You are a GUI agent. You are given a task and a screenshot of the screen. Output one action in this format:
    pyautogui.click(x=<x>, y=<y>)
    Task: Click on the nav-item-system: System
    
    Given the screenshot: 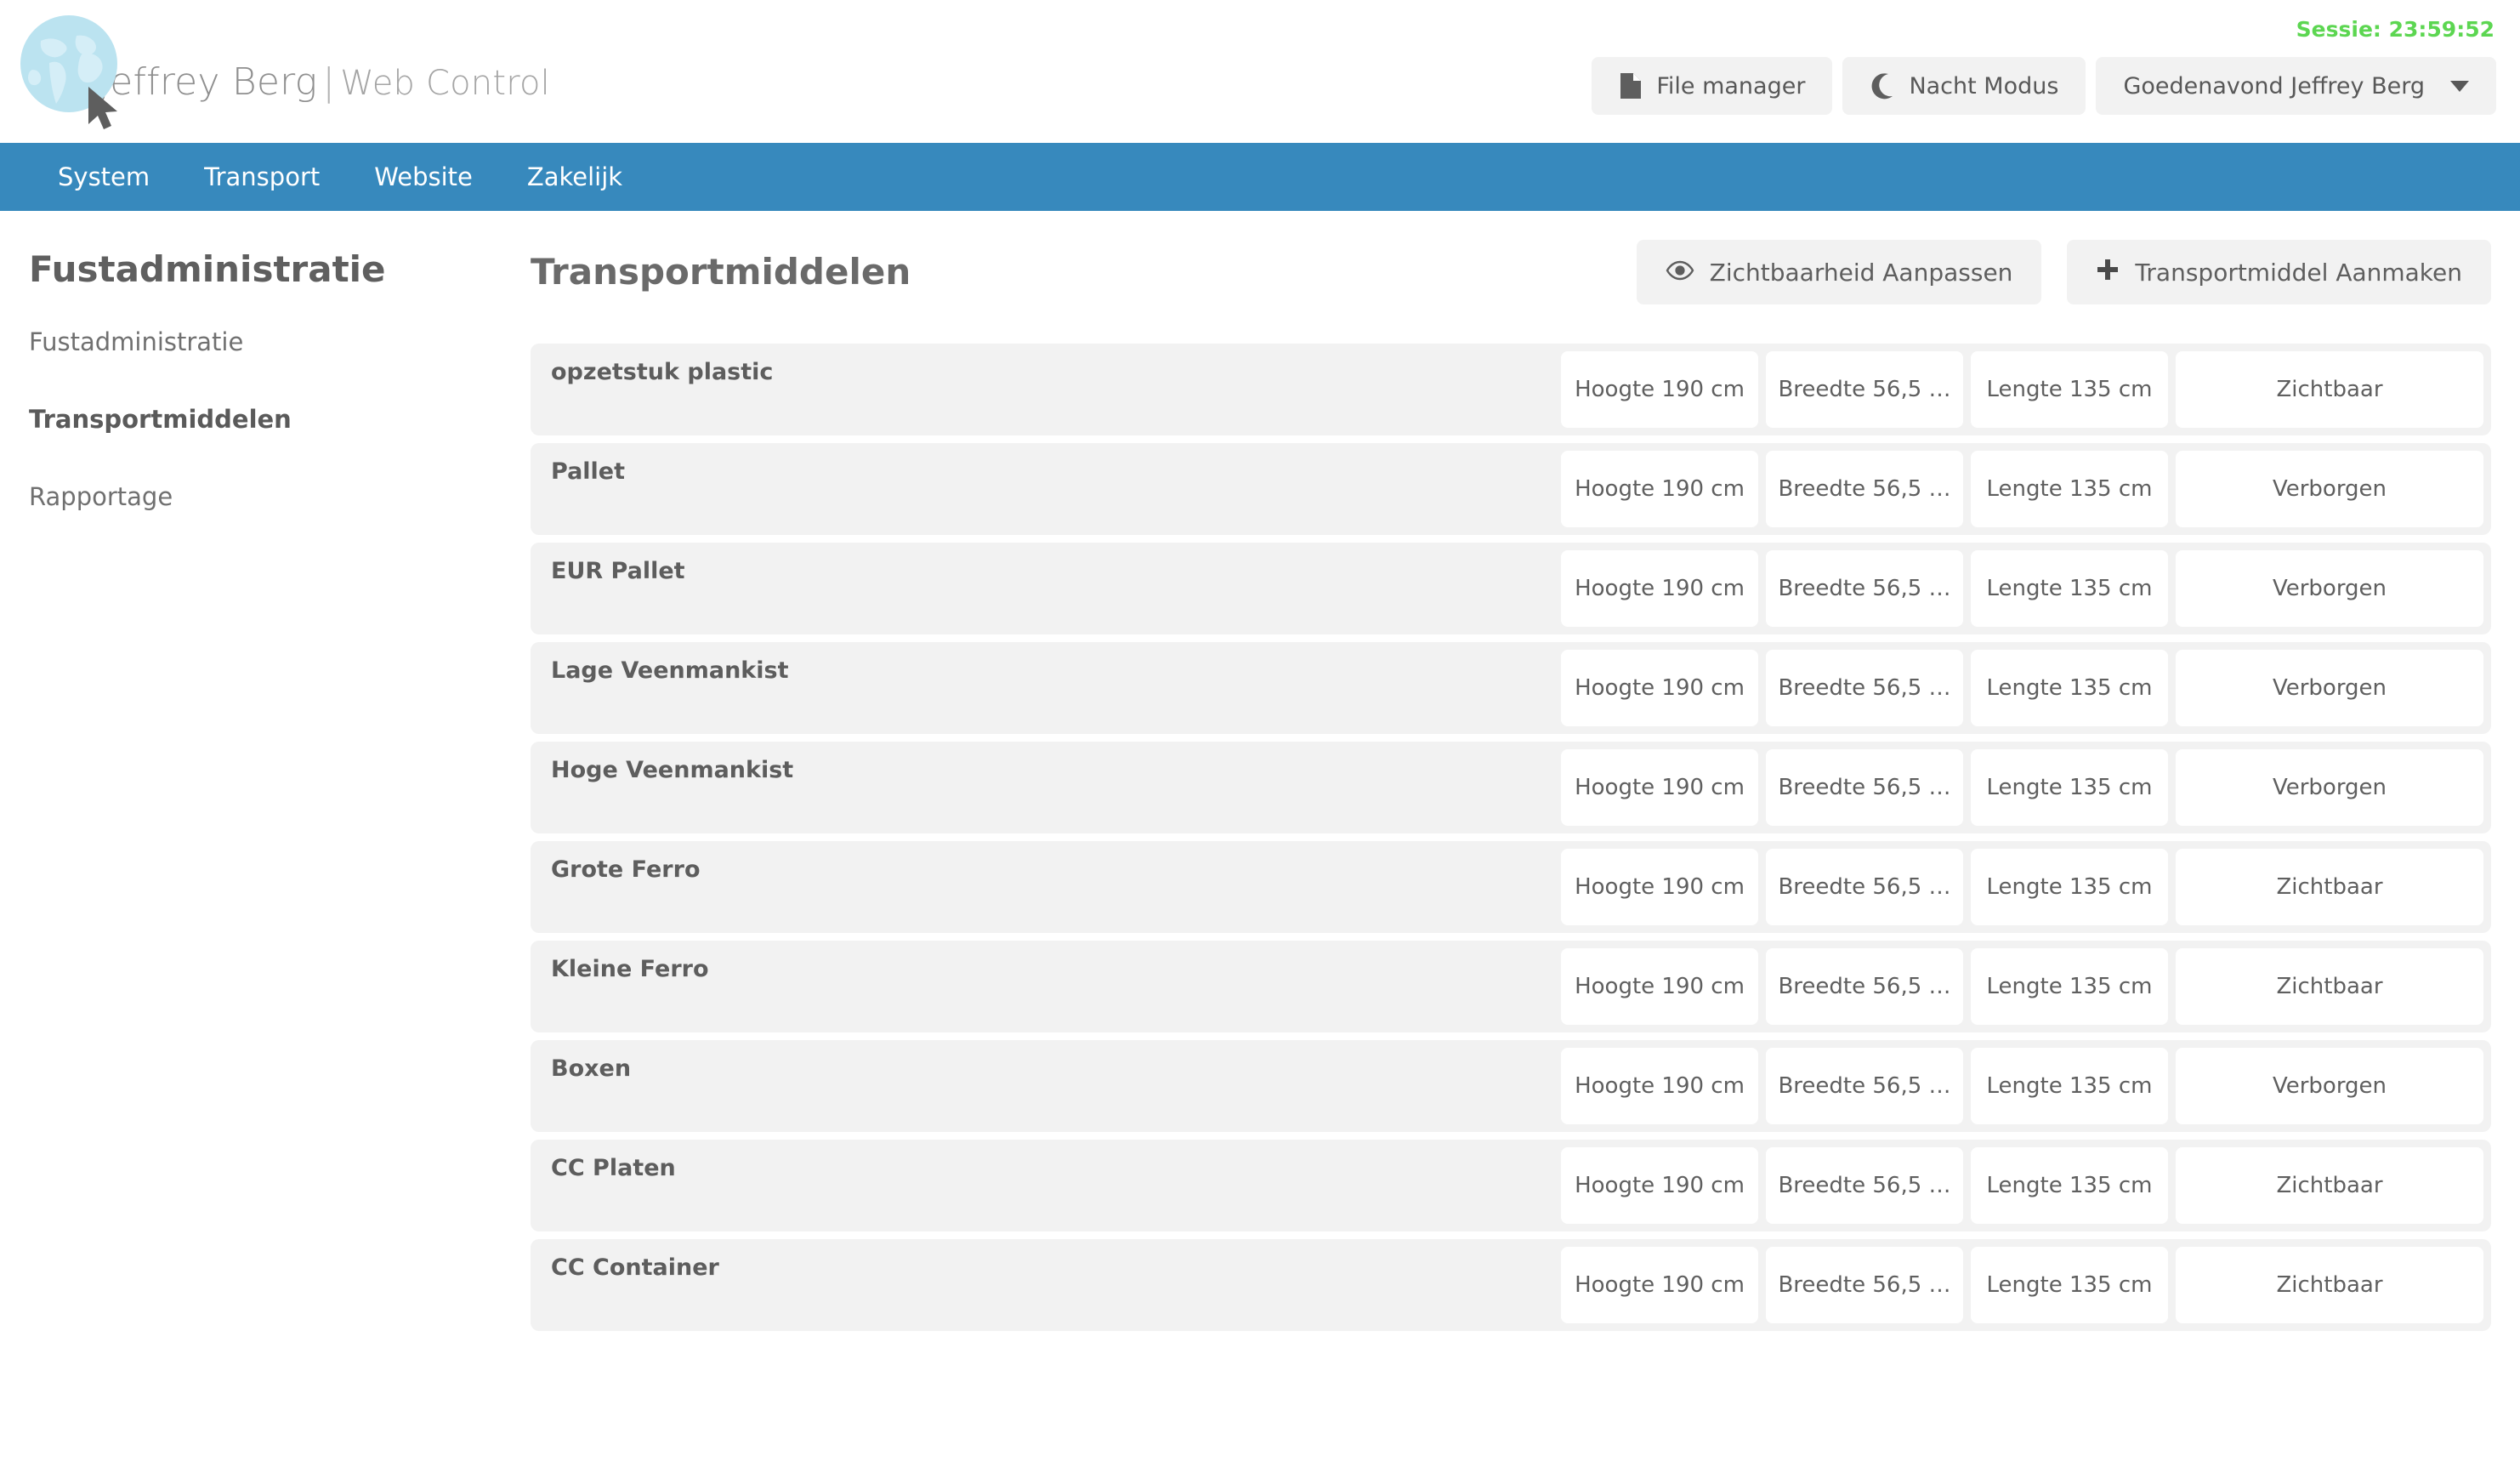 What is the action you would take?
    pyautogui.click(x=104, y=177)
    